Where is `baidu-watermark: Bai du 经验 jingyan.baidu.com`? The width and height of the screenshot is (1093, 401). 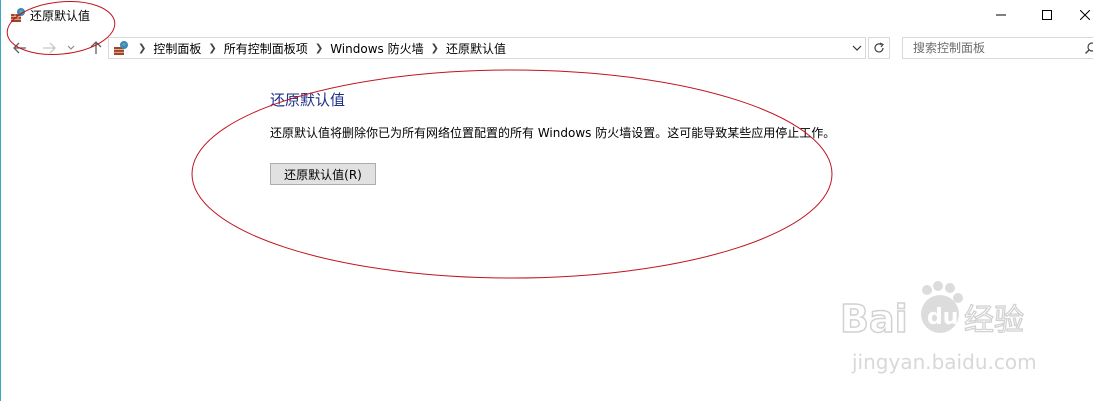
baidu-watermark: Bai du 经验 jingyan.baidu.com is located at coordinates (940, 330).